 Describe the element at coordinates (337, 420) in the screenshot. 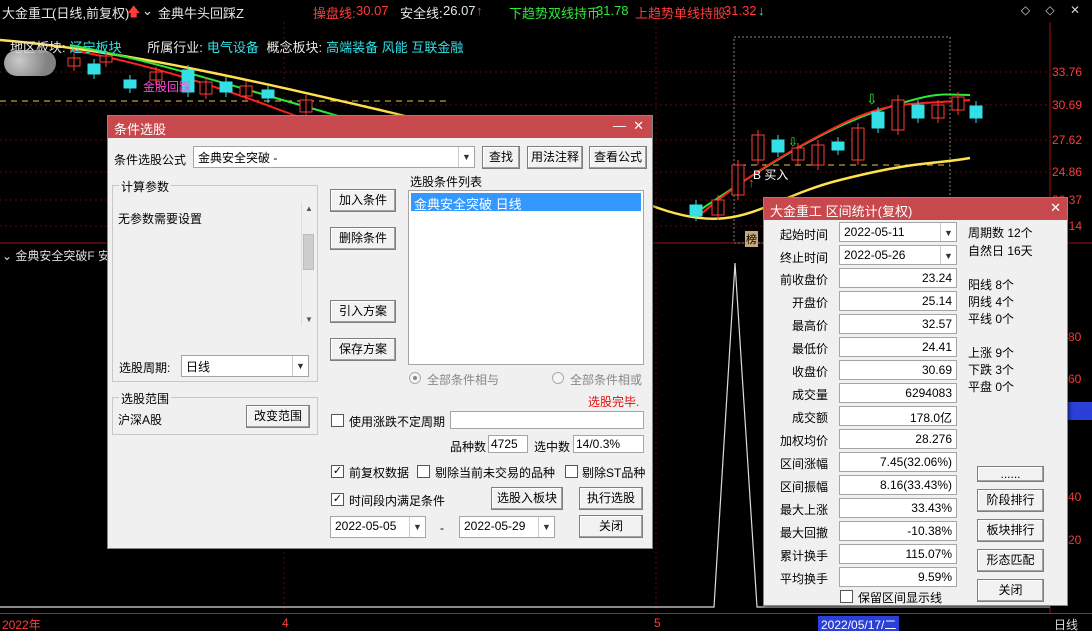

I see `var-period-checkbox` at that location.